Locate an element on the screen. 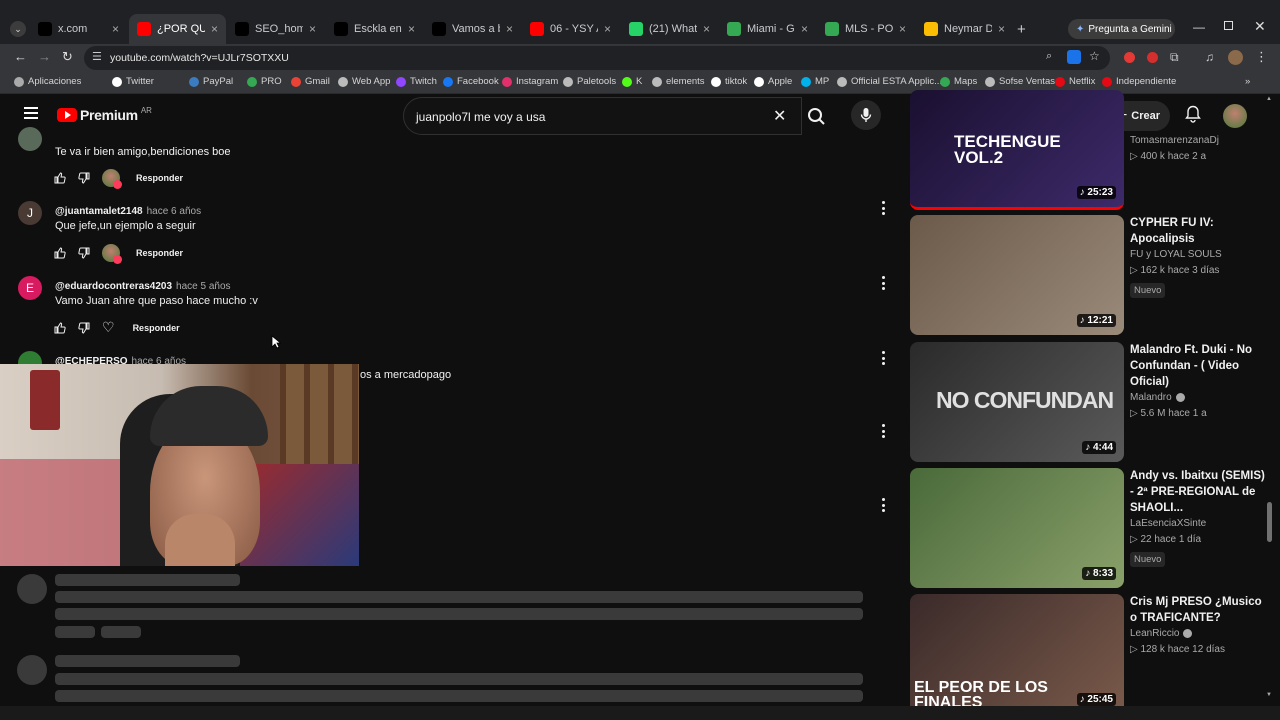 This screenshot has height=720, width=1280. bookmark-item: tiktok is located at coordinates (729, 81).